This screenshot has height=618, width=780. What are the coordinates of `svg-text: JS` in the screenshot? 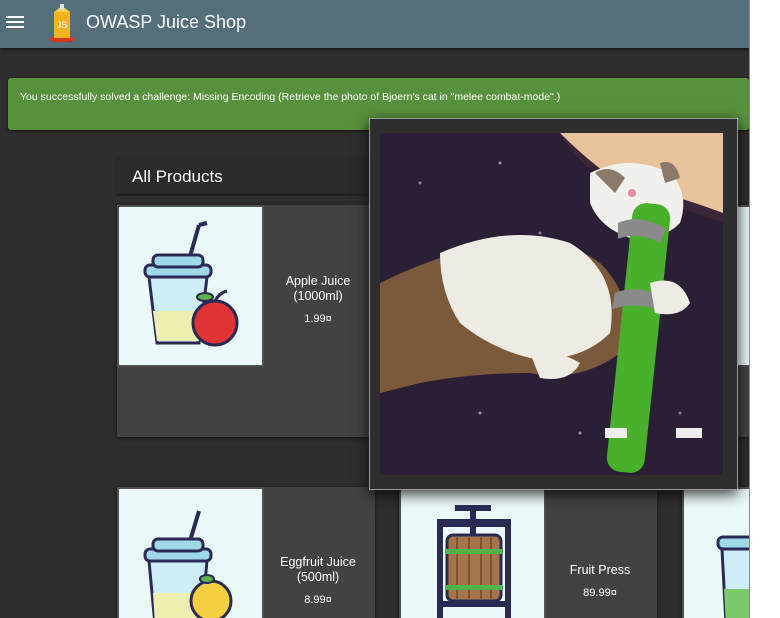 It's located at (62, 25).